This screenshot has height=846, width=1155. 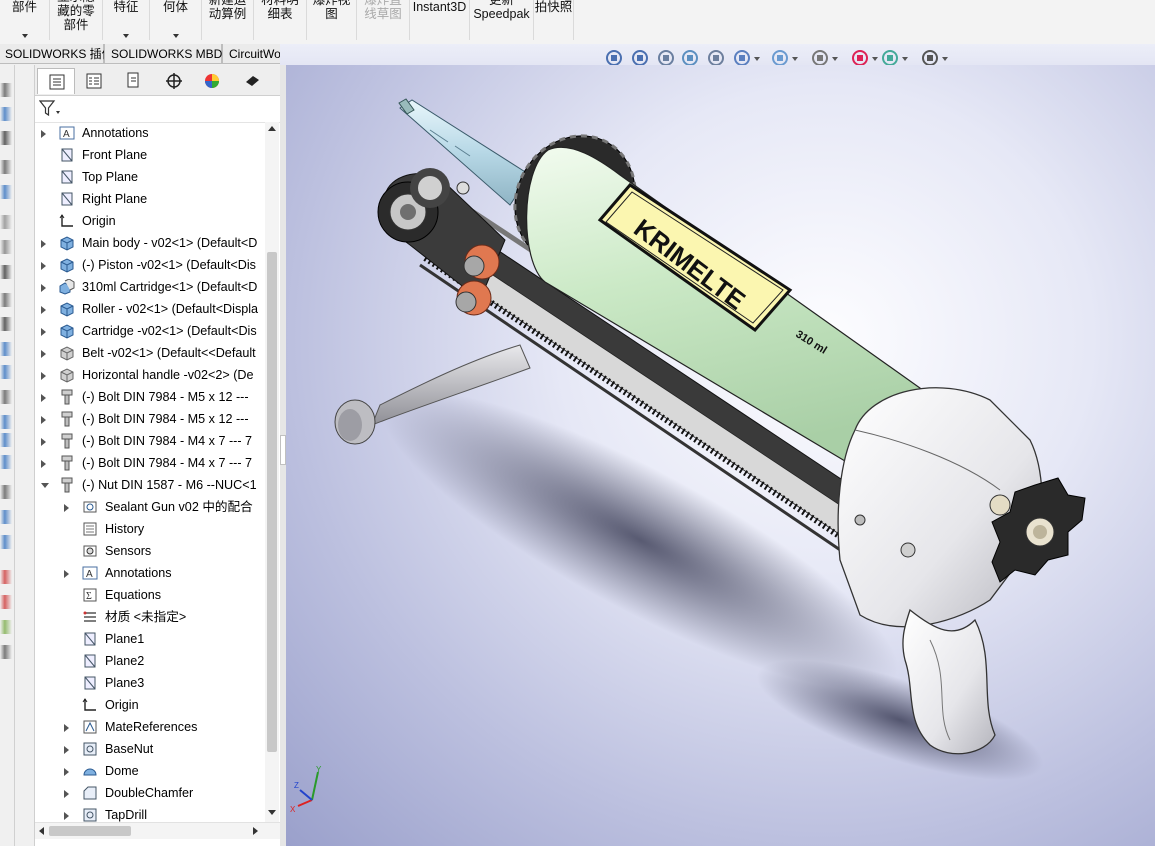 I want to click on scroll-thumb, so click(x=272, y=502).